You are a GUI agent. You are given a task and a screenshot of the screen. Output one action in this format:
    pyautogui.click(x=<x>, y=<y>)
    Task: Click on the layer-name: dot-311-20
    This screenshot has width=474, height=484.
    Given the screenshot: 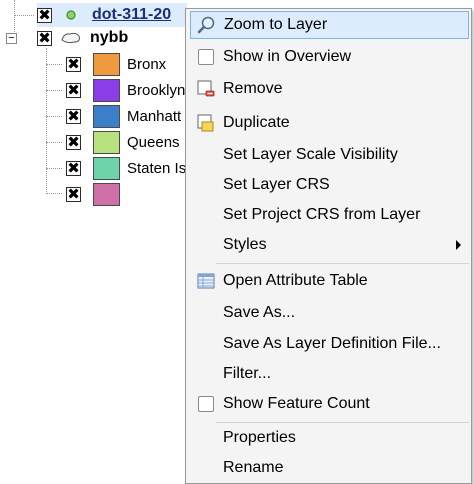 What is the action you would take?
    pyautogui.click(x=131, y=15)
    